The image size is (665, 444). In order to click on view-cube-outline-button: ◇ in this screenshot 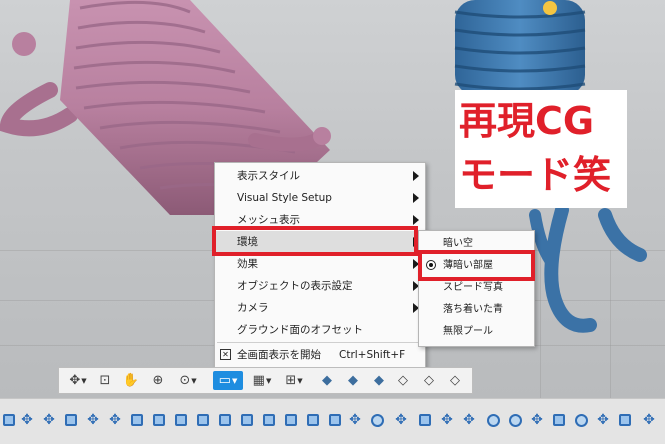, I will do `click(429, 380)`.